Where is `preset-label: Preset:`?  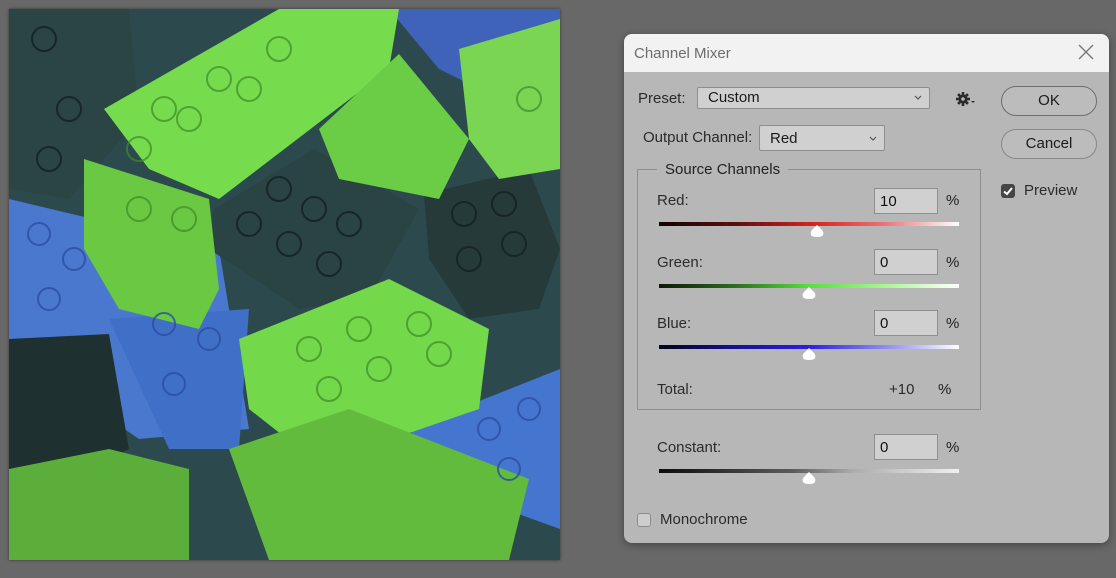
preset-label: Preset: is located at coordinates (662, 98).